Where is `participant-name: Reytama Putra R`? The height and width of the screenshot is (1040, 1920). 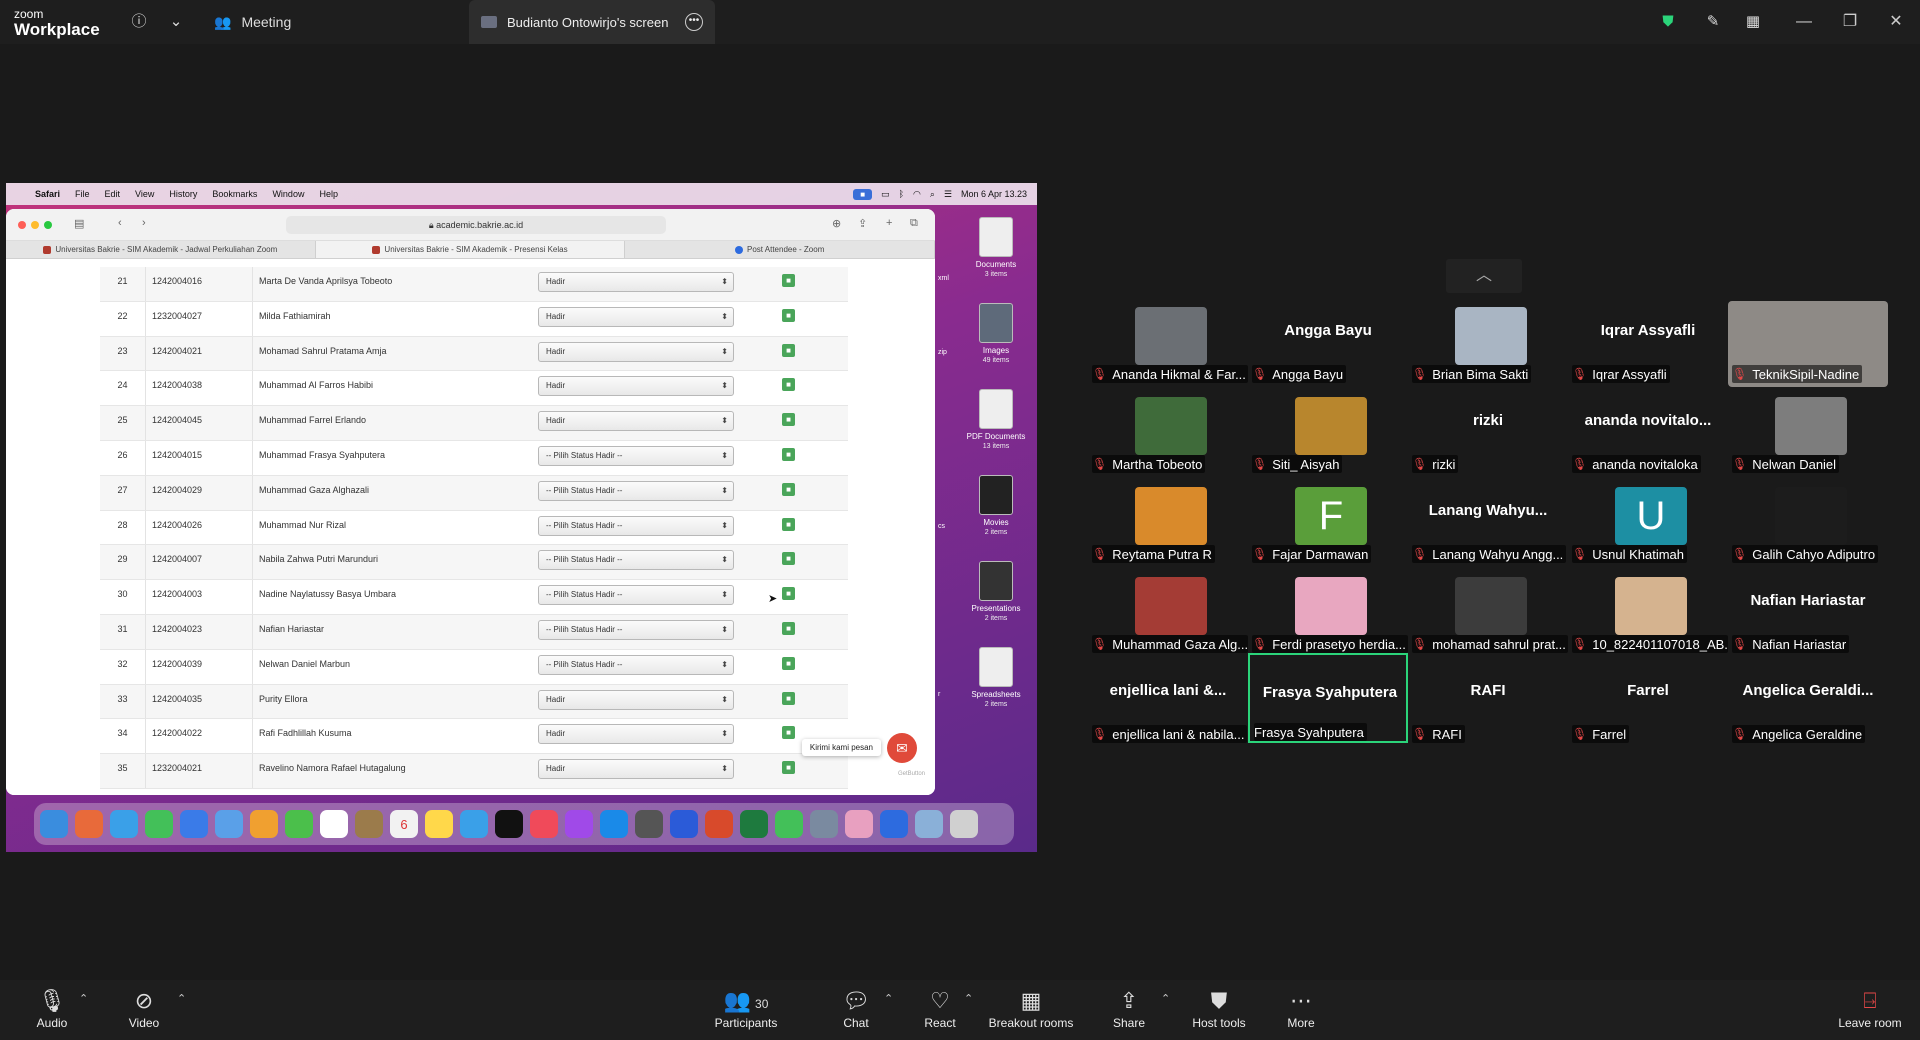
participant-name: Reytama Putra R is located at coordinates (1162, 554).